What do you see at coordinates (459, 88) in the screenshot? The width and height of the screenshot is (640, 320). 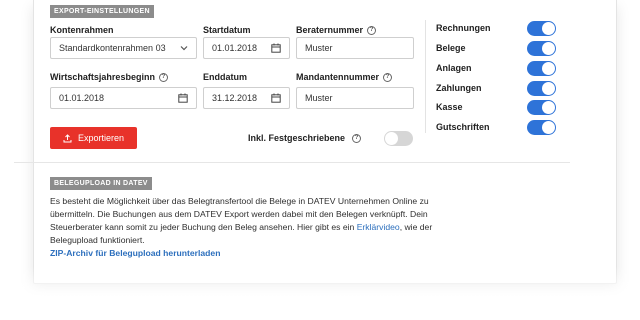 I see `toggle-label: Zahlungen` at bounding box center [459, 88].